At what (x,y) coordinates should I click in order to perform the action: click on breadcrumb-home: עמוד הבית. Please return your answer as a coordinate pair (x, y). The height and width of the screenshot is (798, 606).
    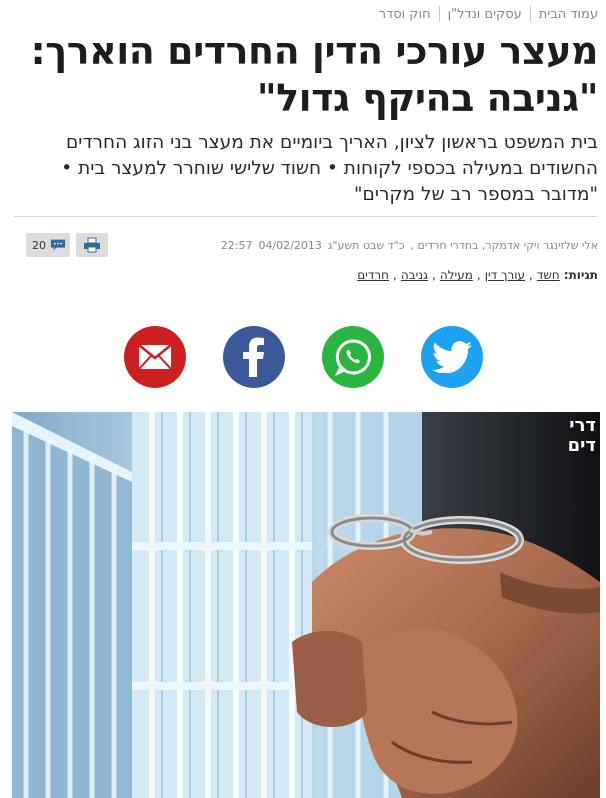
    Looking at the image, I should click on (564, 14).